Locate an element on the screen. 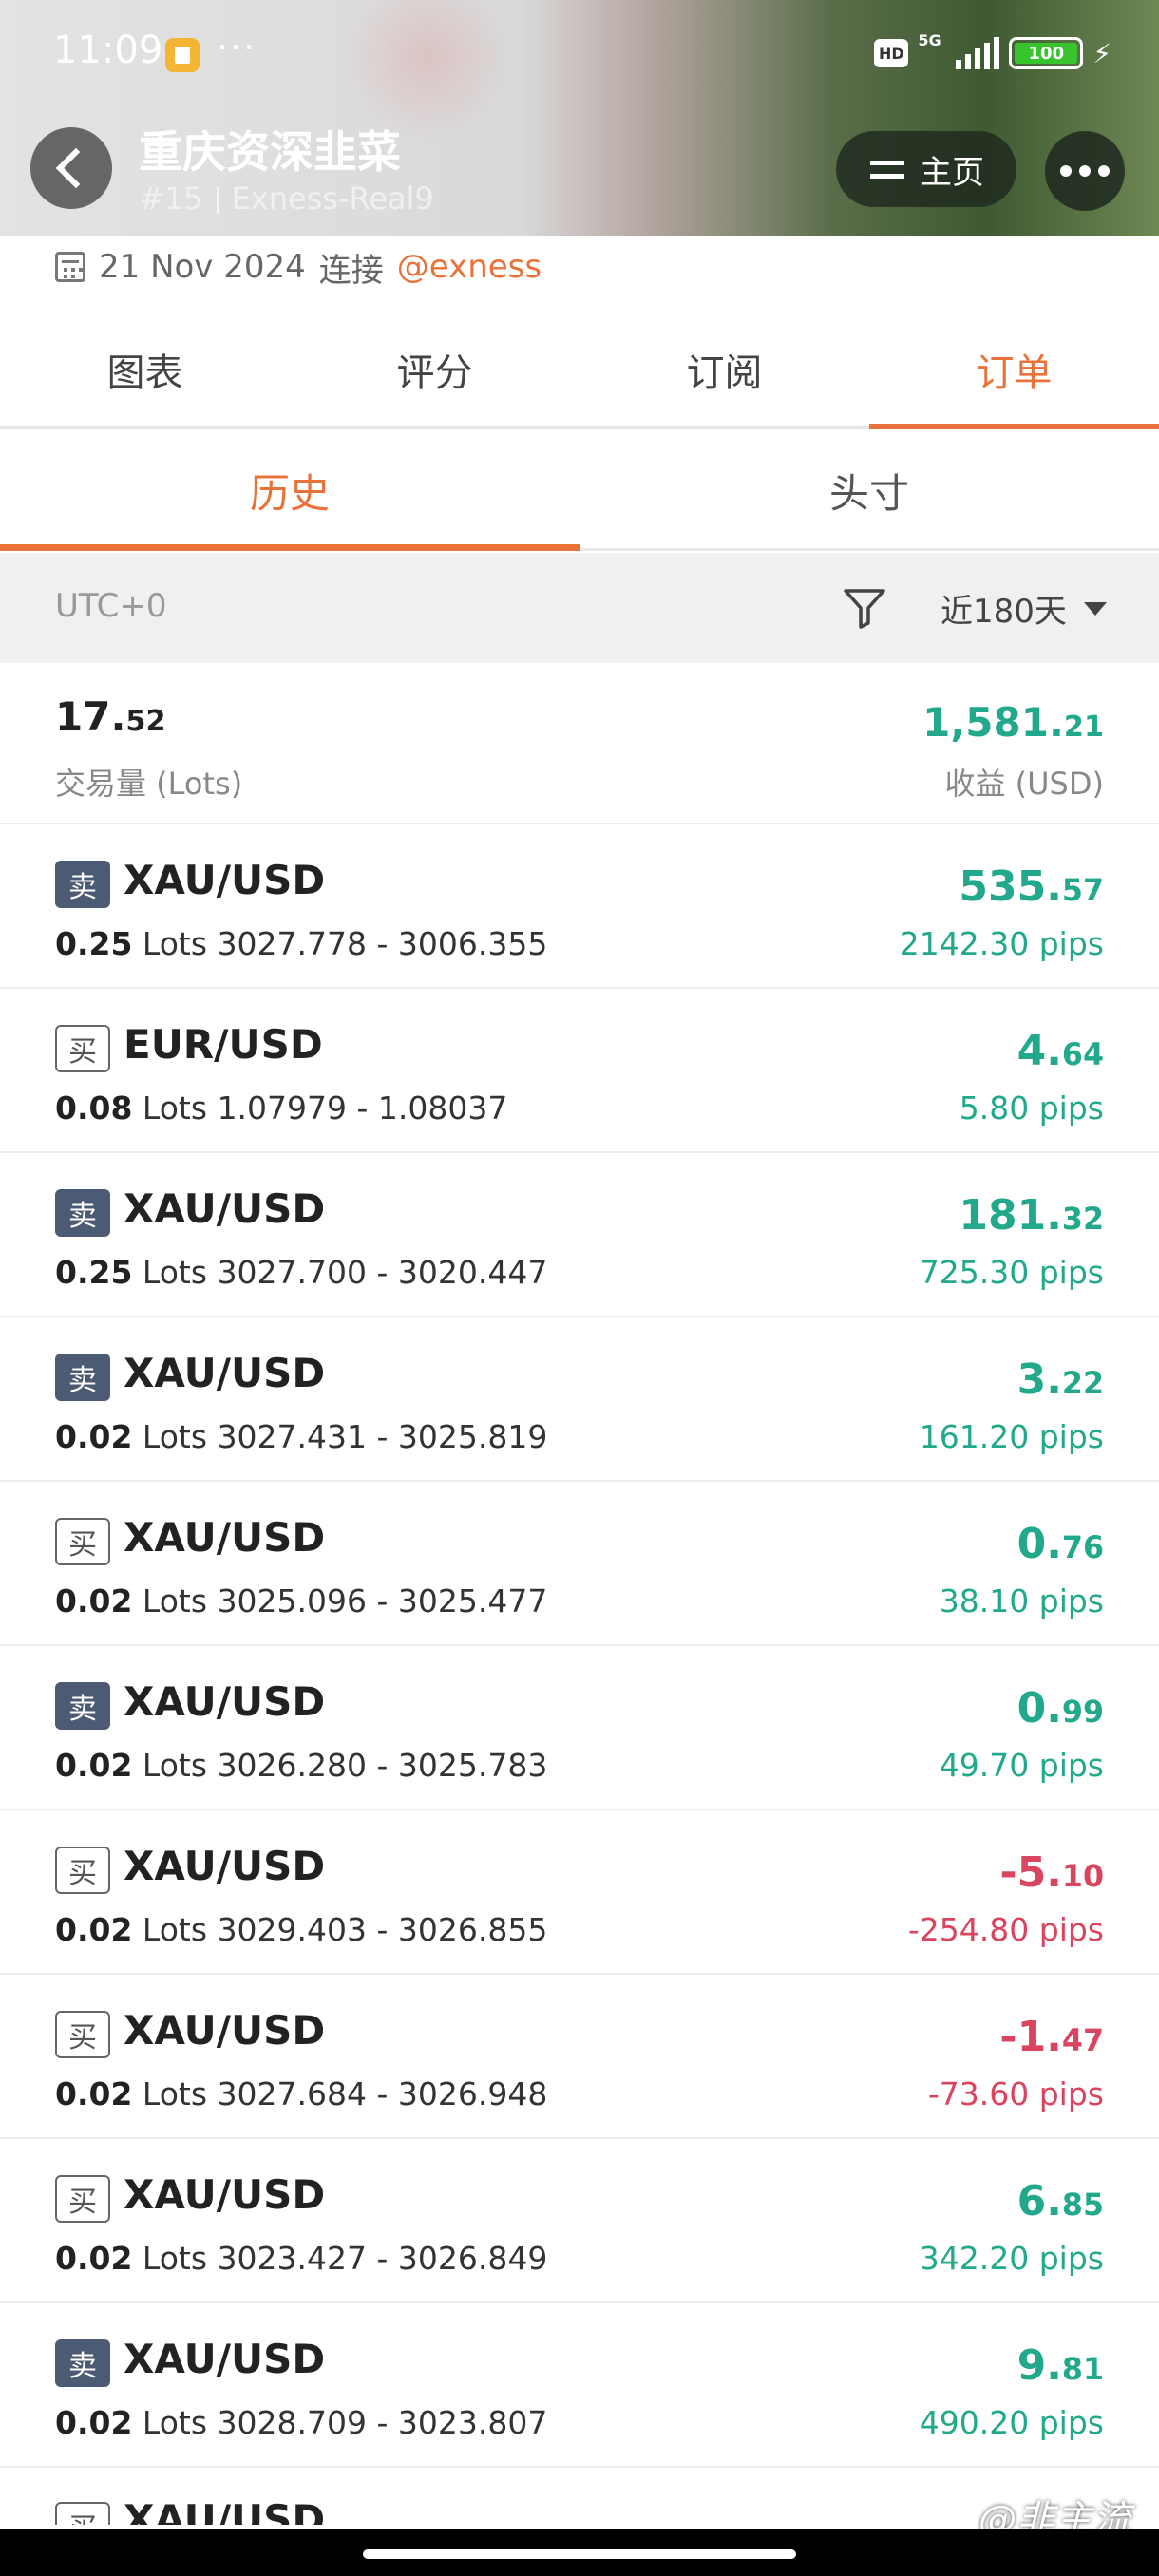  order-prices: 3028.709 - 3023.807 is located at coordinates (382, 2422).